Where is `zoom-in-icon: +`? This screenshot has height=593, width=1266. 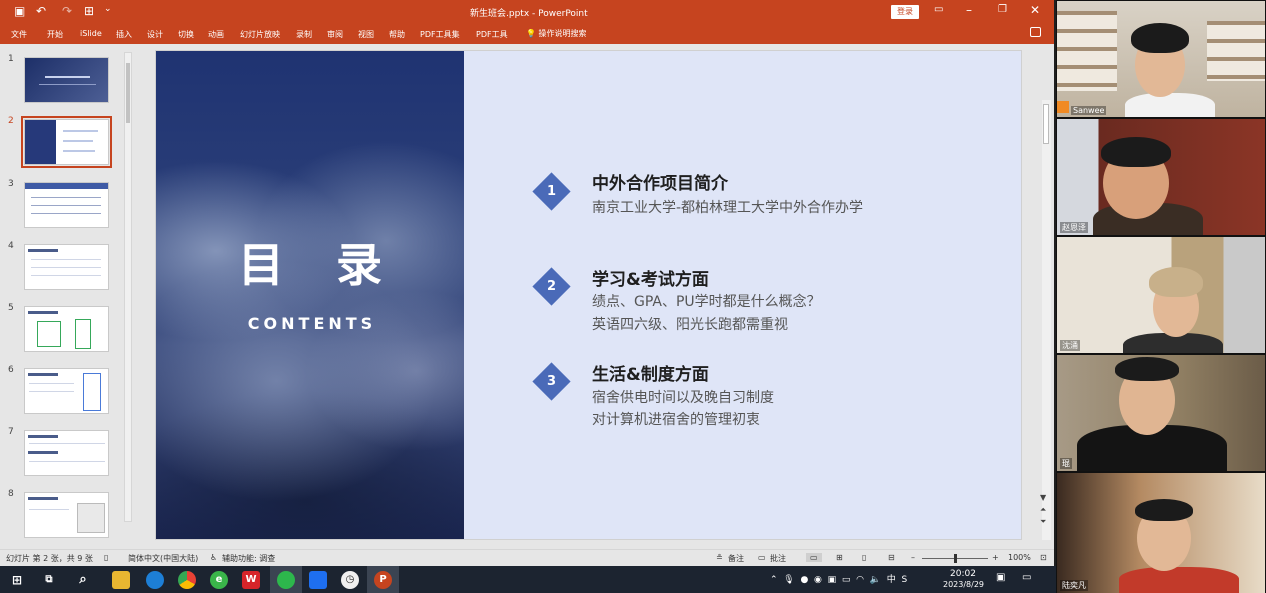
zoom-in-icon: + is located at coordinates (995, 557).